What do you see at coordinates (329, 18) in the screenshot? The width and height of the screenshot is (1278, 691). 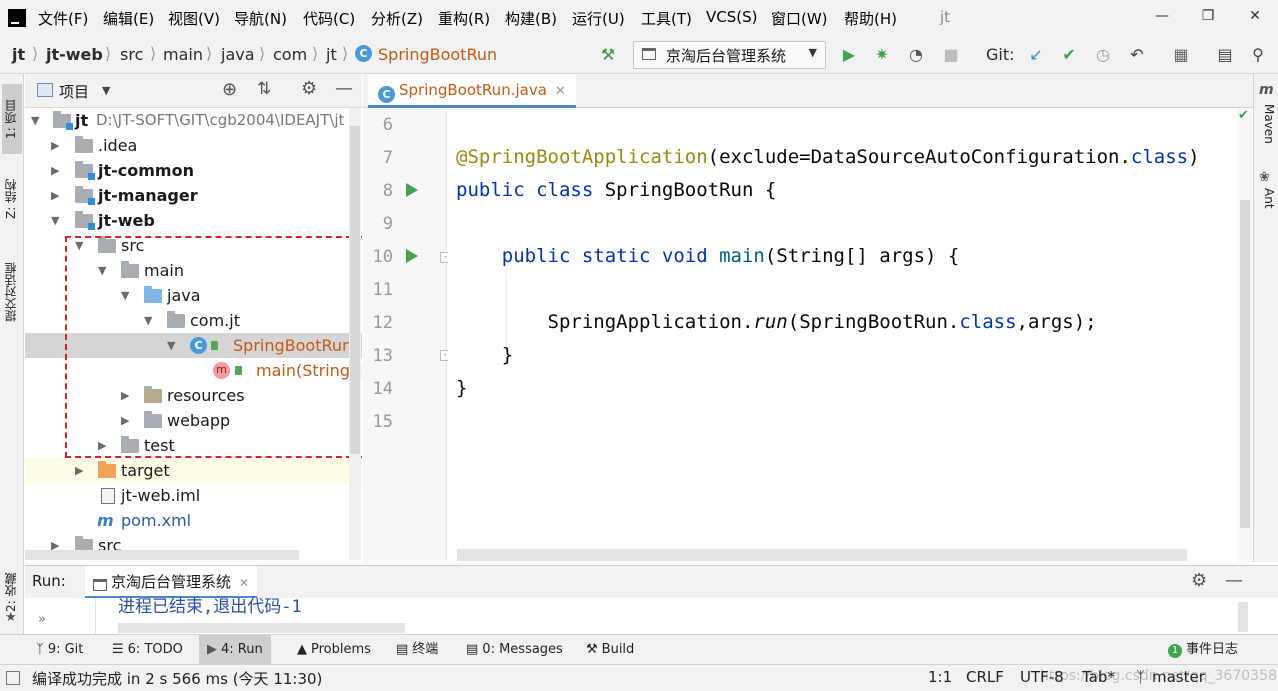 I see `menu-code: 代码(C)` at bounding box center [329, 18].